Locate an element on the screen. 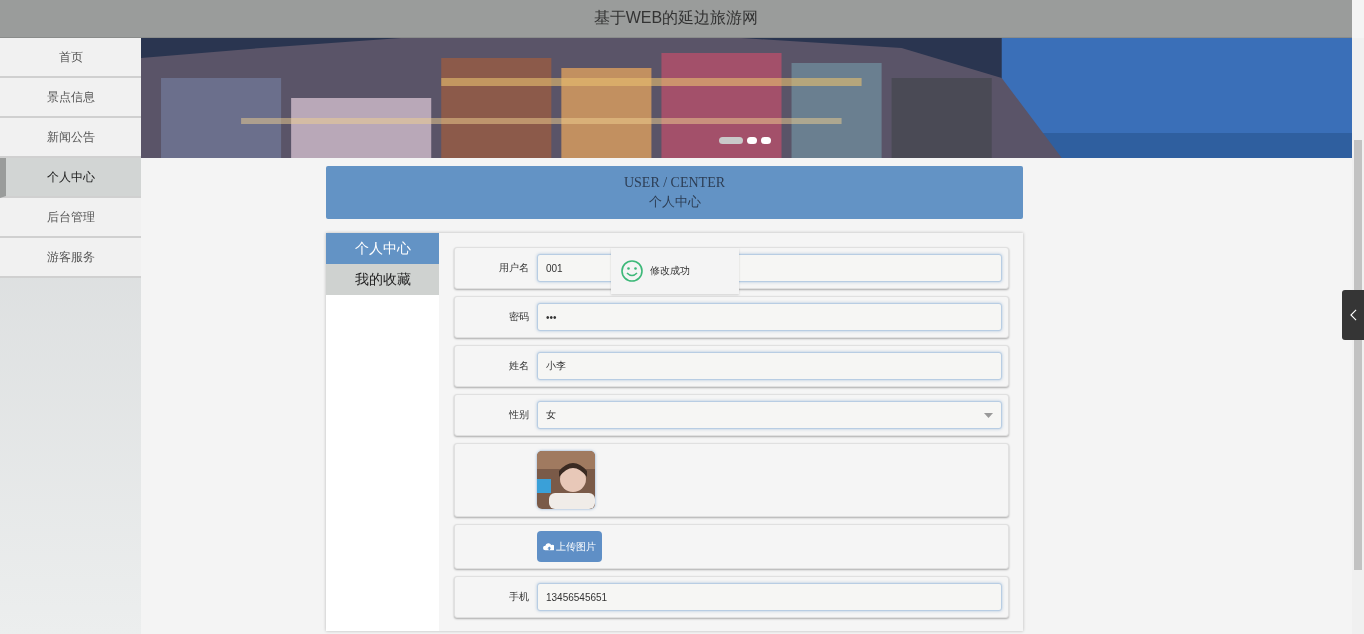  field-label: 性别 is located at coordinates (518, 415).